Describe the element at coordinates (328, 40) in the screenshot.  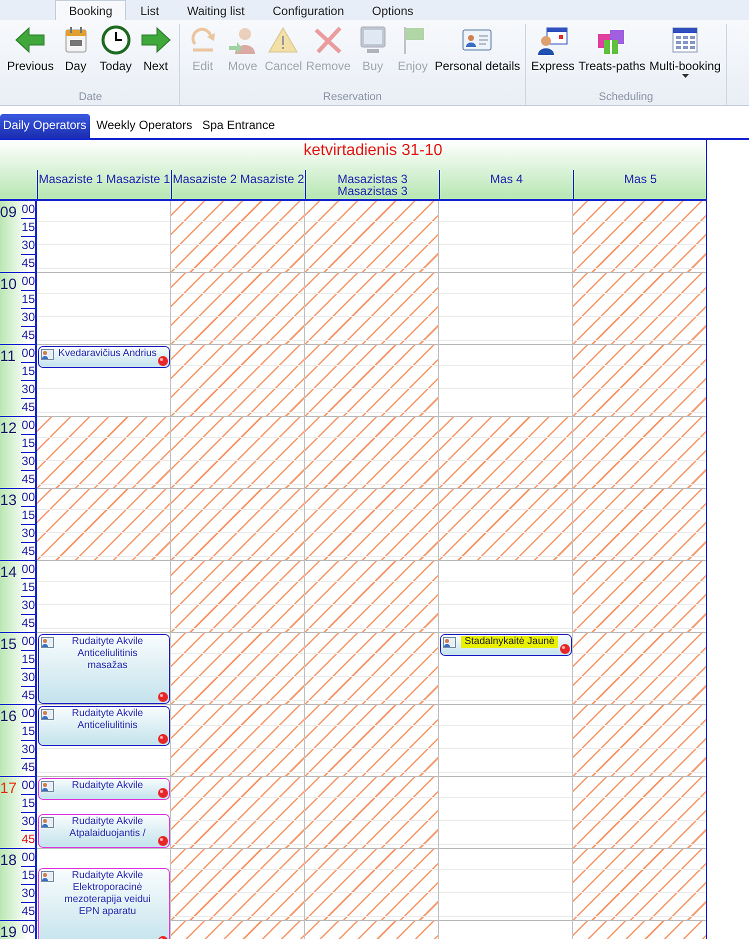
I see `cross-icon` at that location.